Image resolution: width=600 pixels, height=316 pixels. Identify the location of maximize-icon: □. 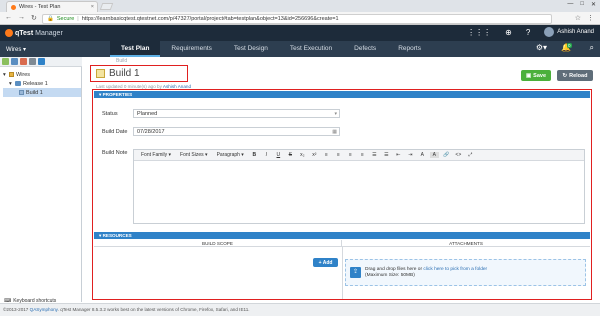
(582, 4).